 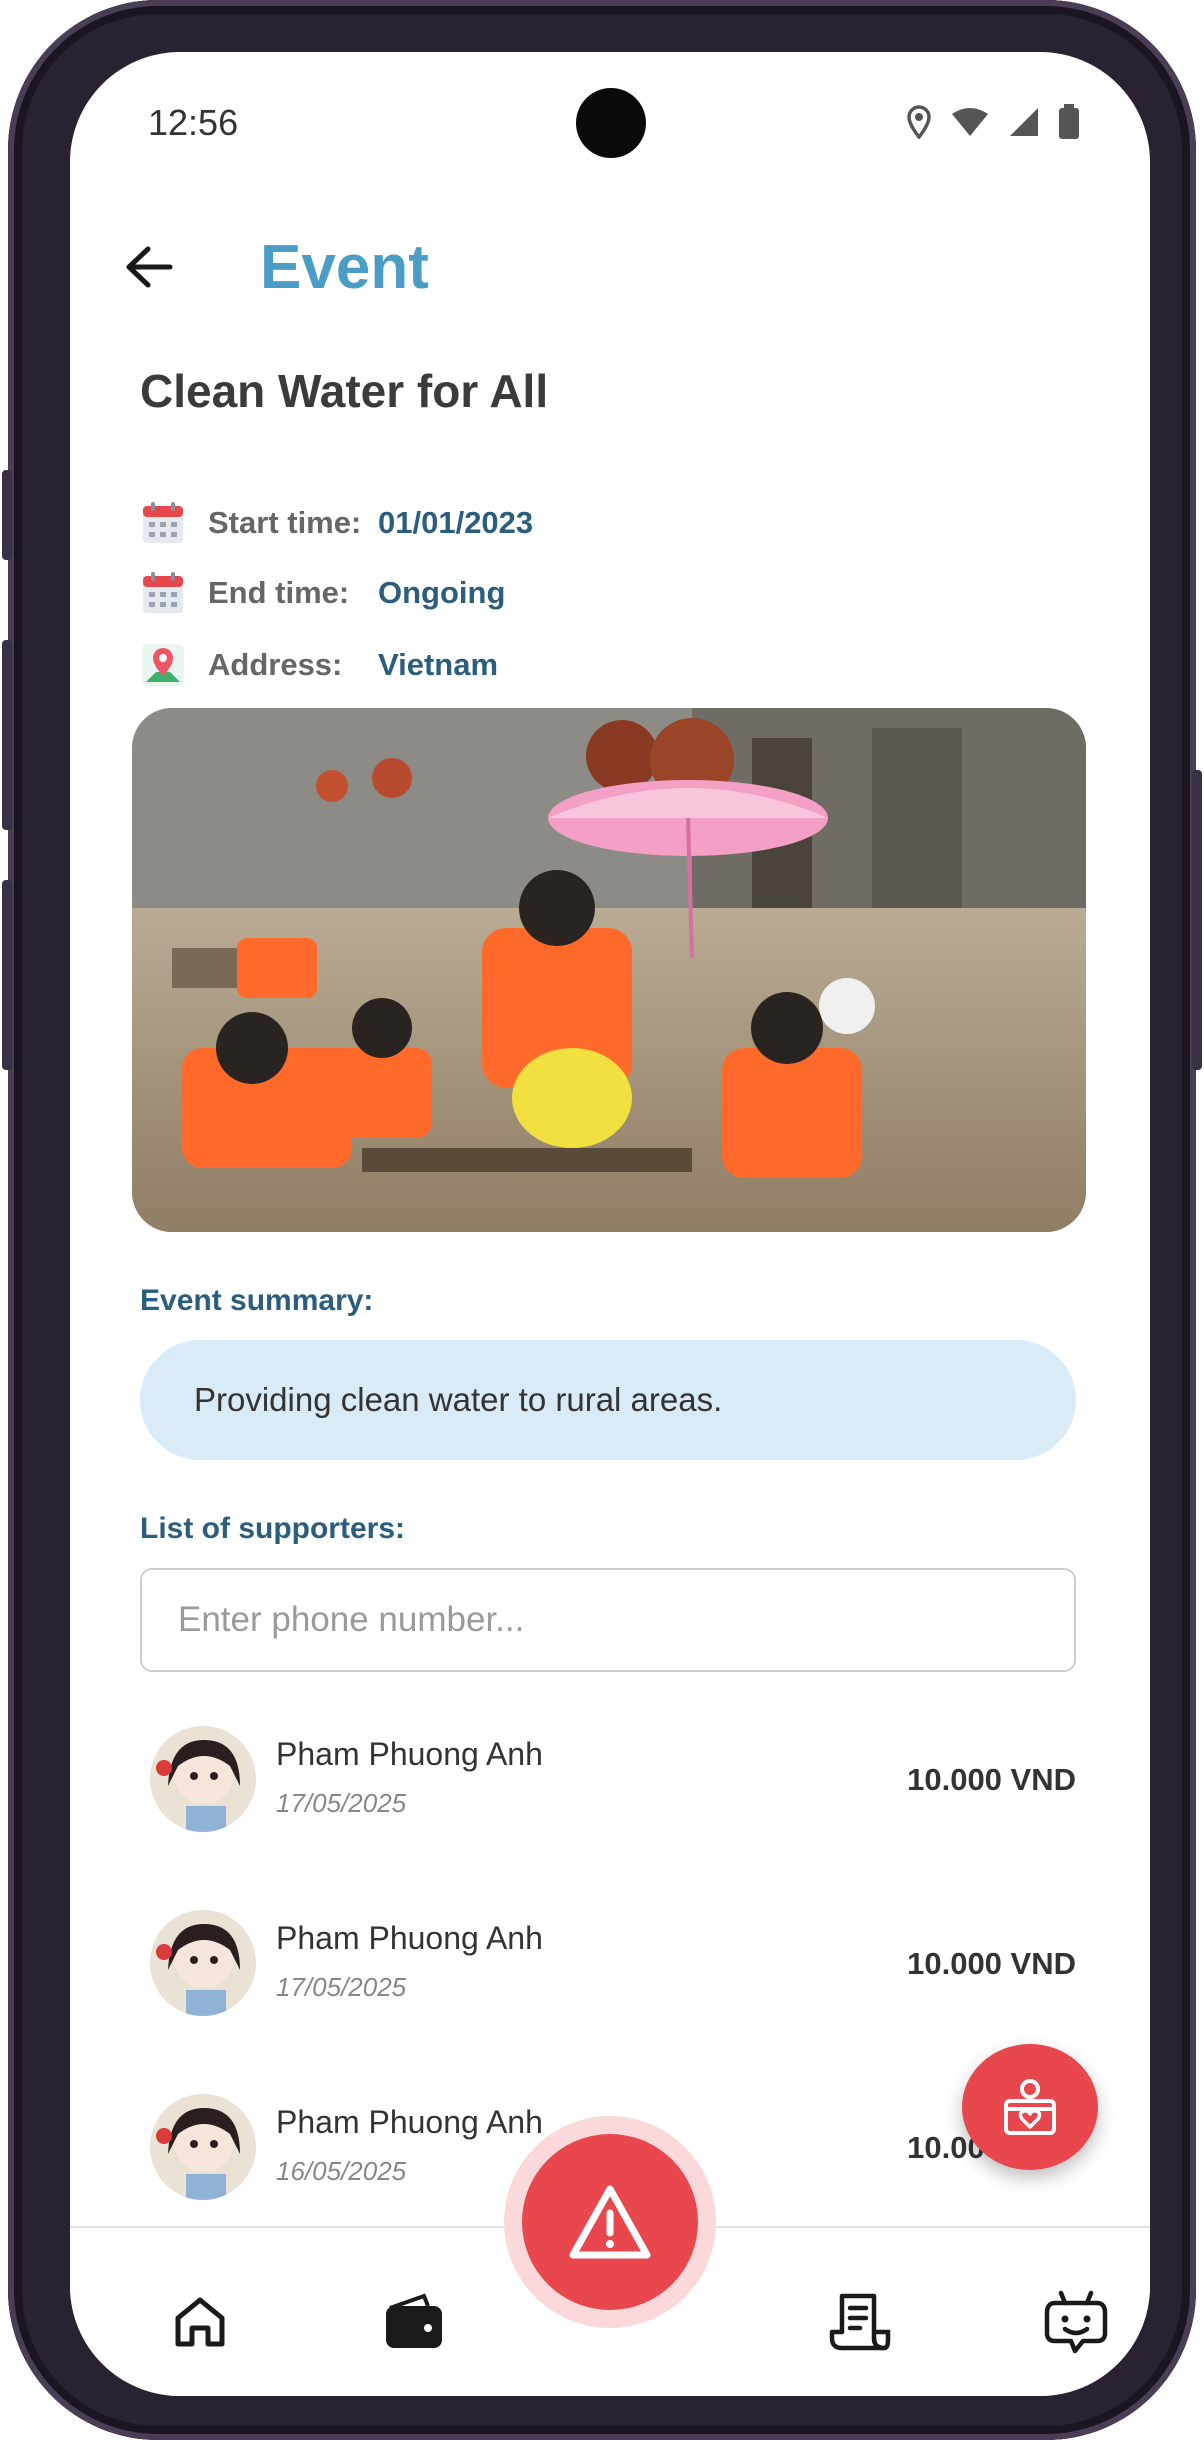 What do you see at coordinates (970, 122) in the screenshot?
I see `wifi-icon` at bounding box center [970, 122].